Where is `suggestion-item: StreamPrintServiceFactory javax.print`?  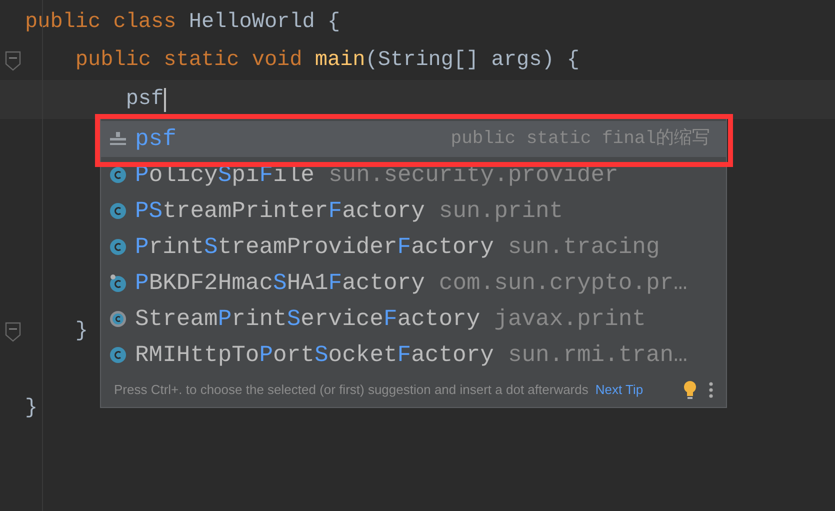 suggestion-item: StreamPrintServiceFactory javax.print is located at coordinates (413, 319).